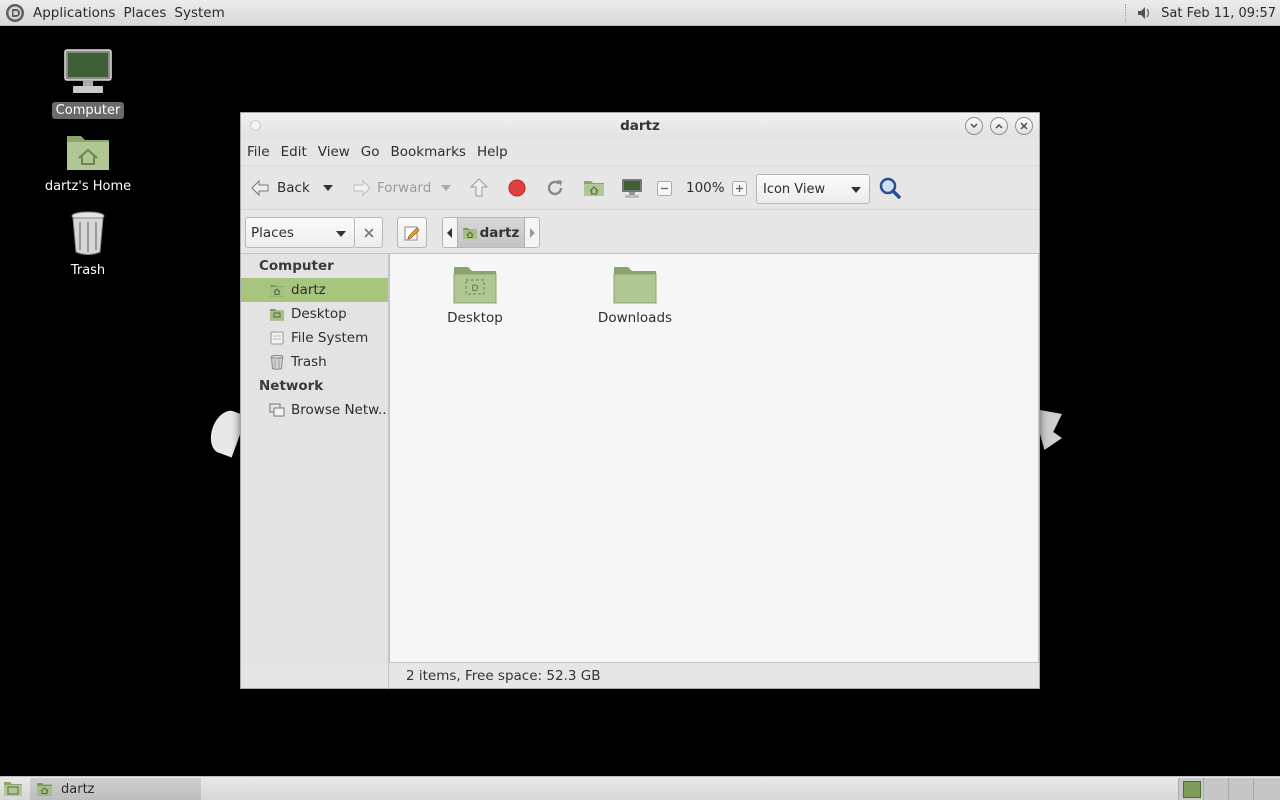 The height and width of the screenshot is (800, 1280). I want to click on zoom-in-button, so click(739, 188).